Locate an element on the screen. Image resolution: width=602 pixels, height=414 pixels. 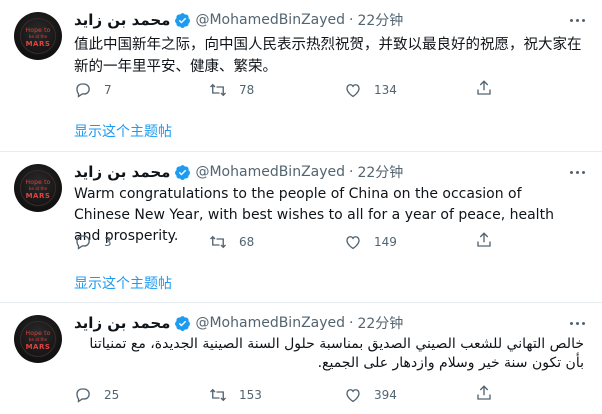
tweet-actions: 3 68 149 is located at coordinates (283, 242).